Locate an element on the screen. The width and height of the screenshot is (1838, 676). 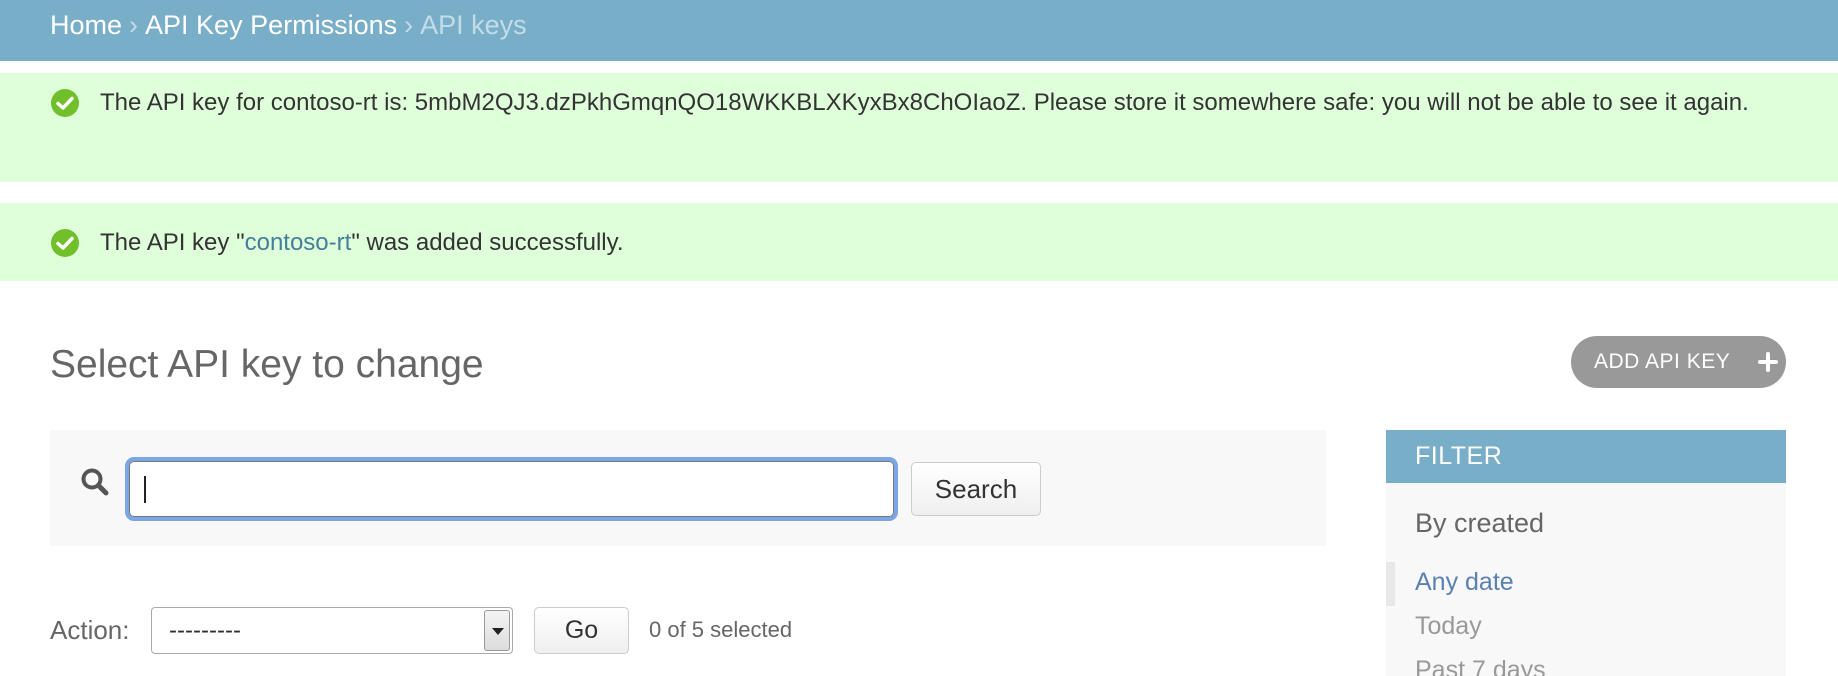
action-select-value: --------- is located at coordinates (205, 630).